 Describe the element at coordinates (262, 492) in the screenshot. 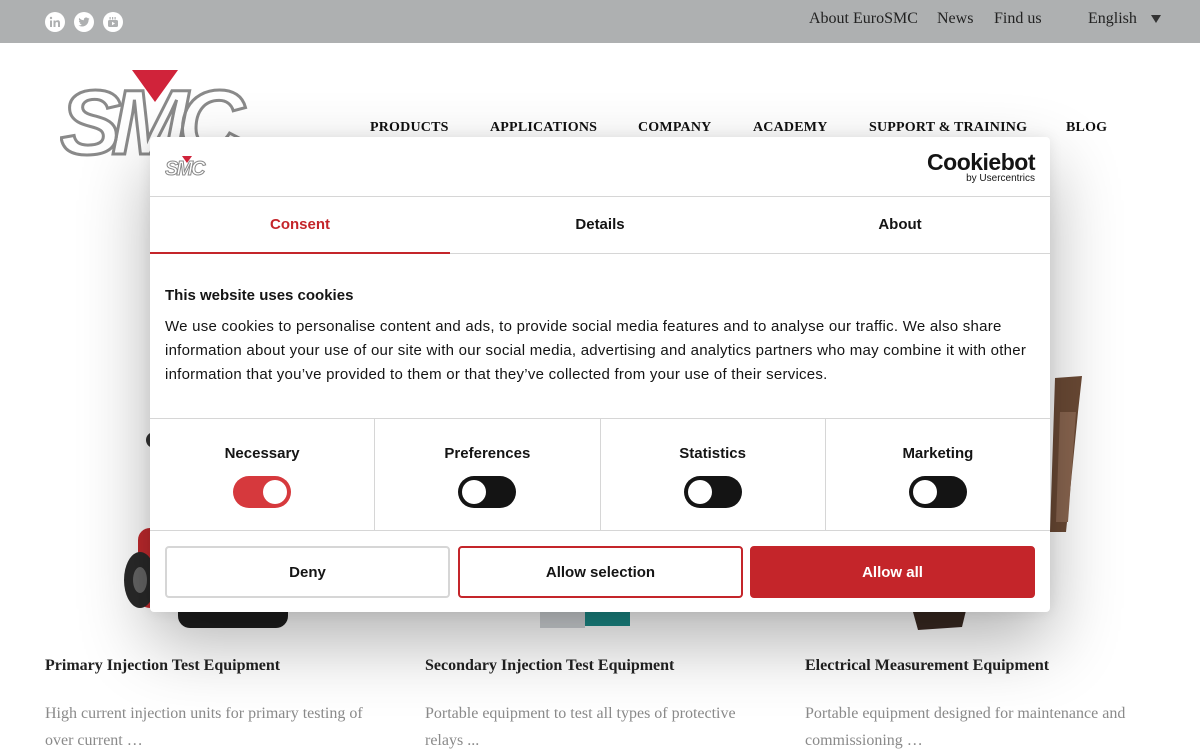

I see `toggle-necessary` at that location.